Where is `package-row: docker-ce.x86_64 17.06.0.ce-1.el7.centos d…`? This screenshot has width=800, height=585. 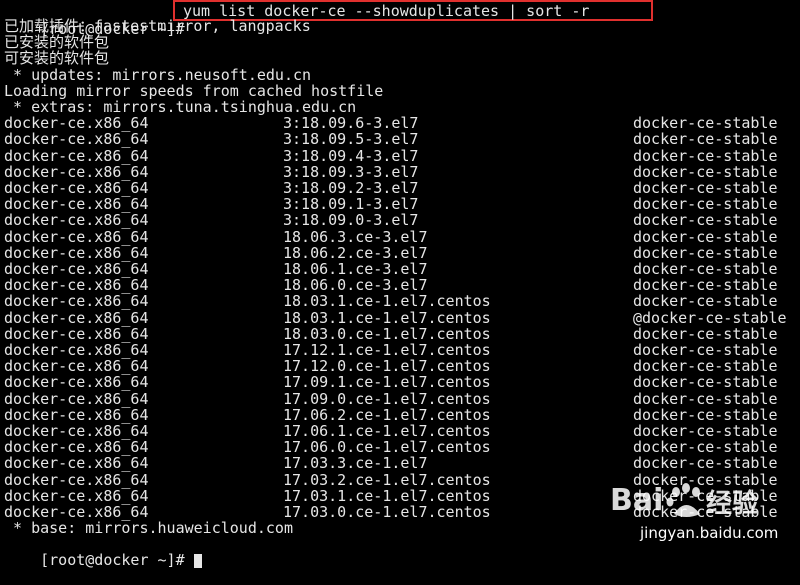
package-row: docker-ce.x86_64 17.06.0.ce-1.el7.centos d… is located at coordinates (400, 447).